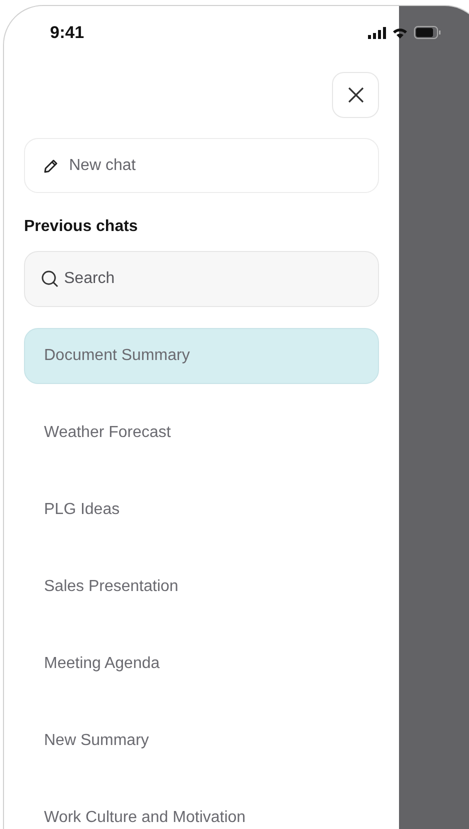 The height and width of the screenshot is (829, 469). What do you see at coordinates (201, 809) in the screenshot?
I see `chat-item: Work Culture and Motivation` at bounding box center [201, 809].